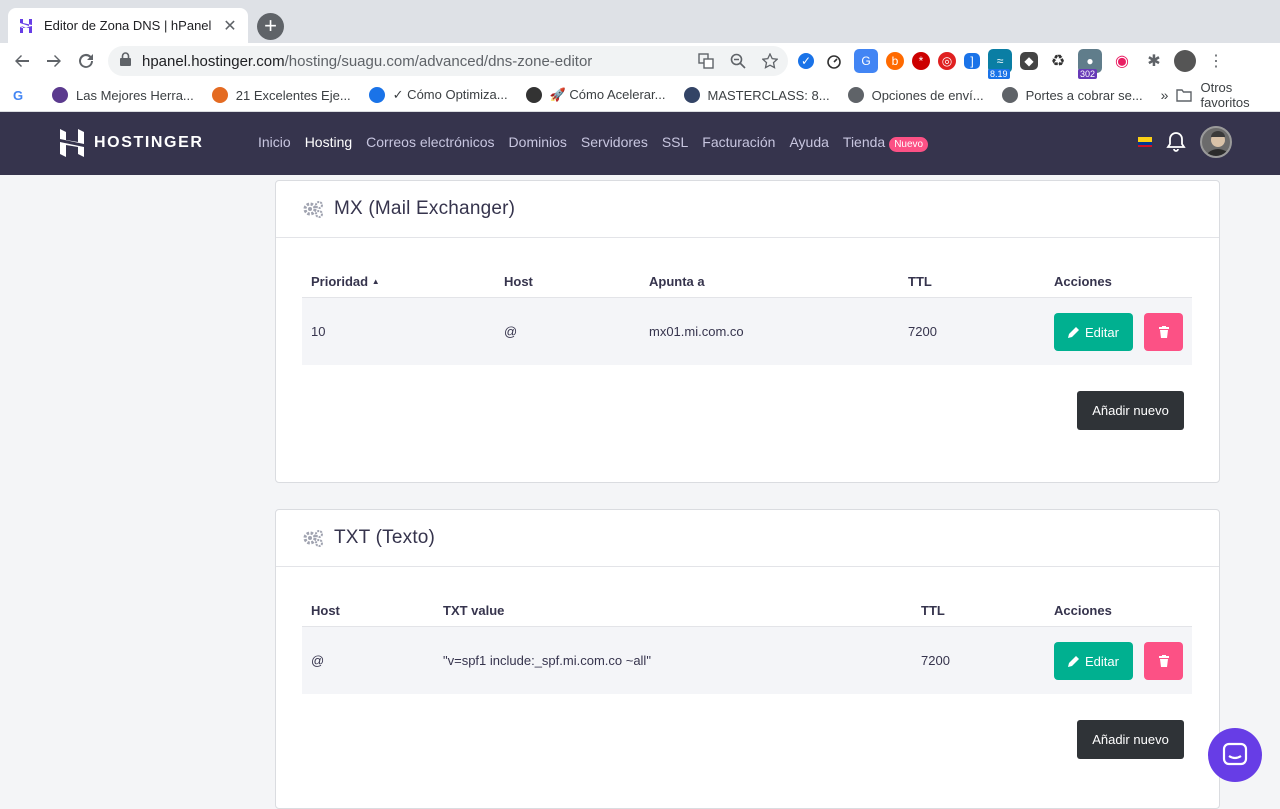 The width and height of the screenshot is (1280, 809). I want to click on other-bookmarks-label: Otros favoritos, so click(1225, 95).